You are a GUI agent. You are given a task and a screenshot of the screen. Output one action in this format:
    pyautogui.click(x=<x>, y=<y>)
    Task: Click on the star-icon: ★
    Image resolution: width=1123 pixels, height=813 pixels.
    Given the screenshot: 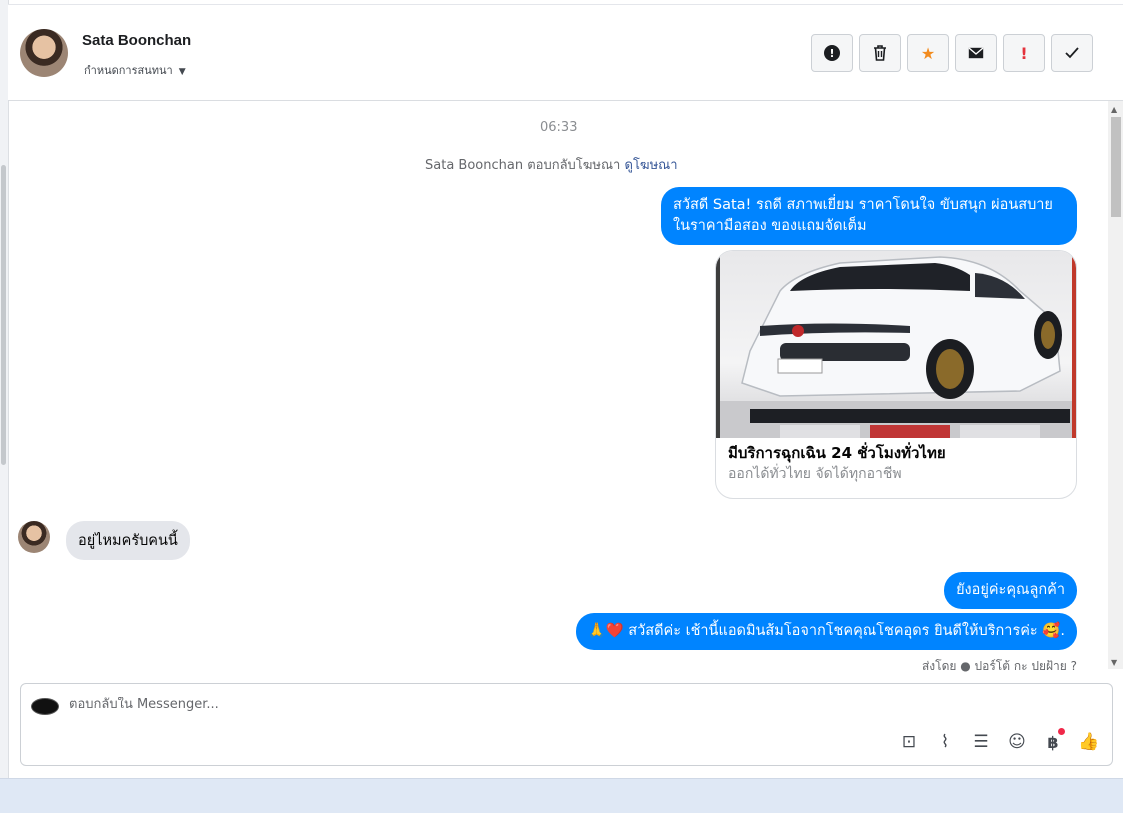 What is the action you would take?
    pyautogui.click(x=928, y=53)
    